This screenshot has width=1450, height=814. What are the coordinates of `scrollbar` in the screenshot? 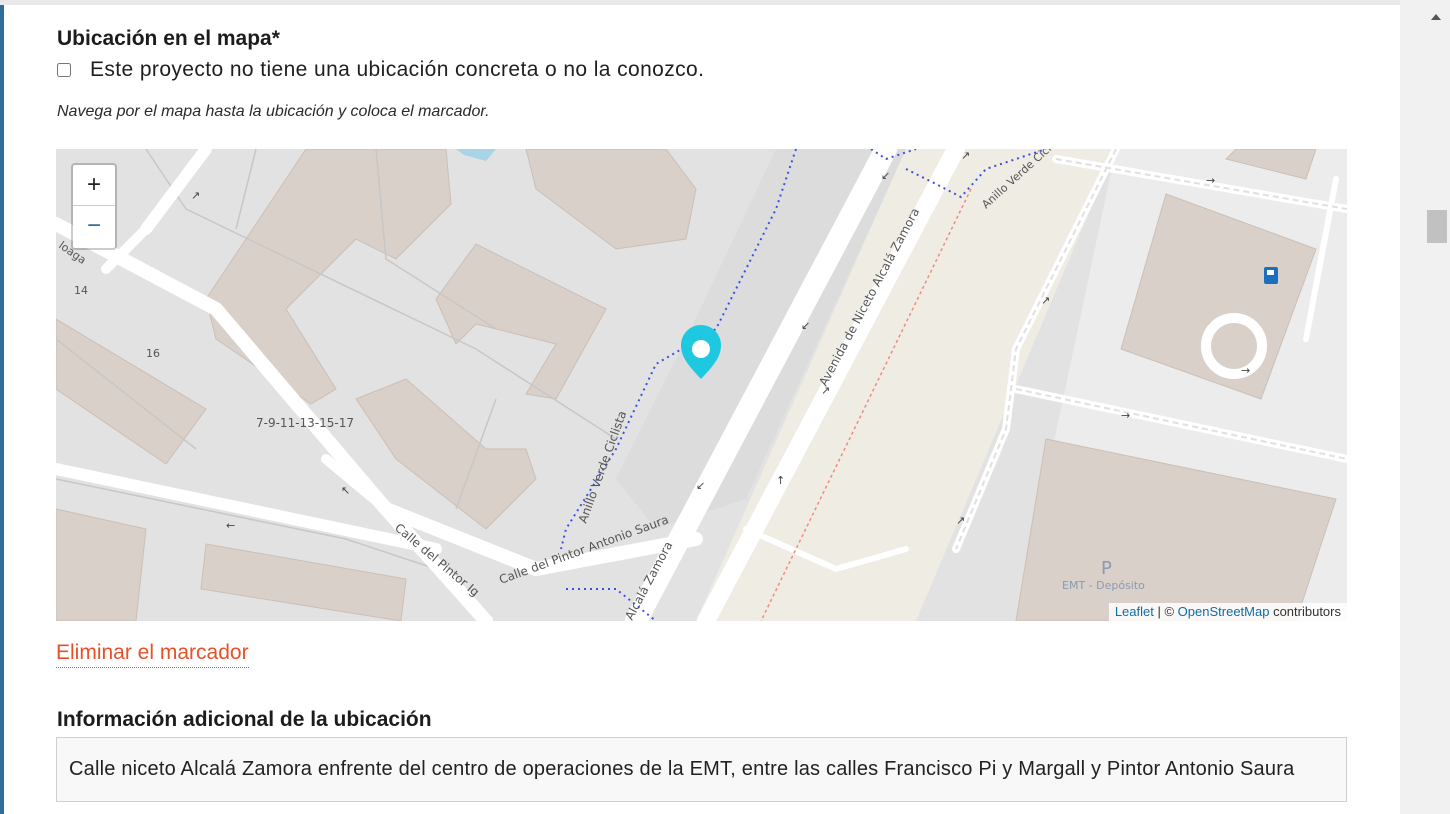 It's located at (1425, 407).